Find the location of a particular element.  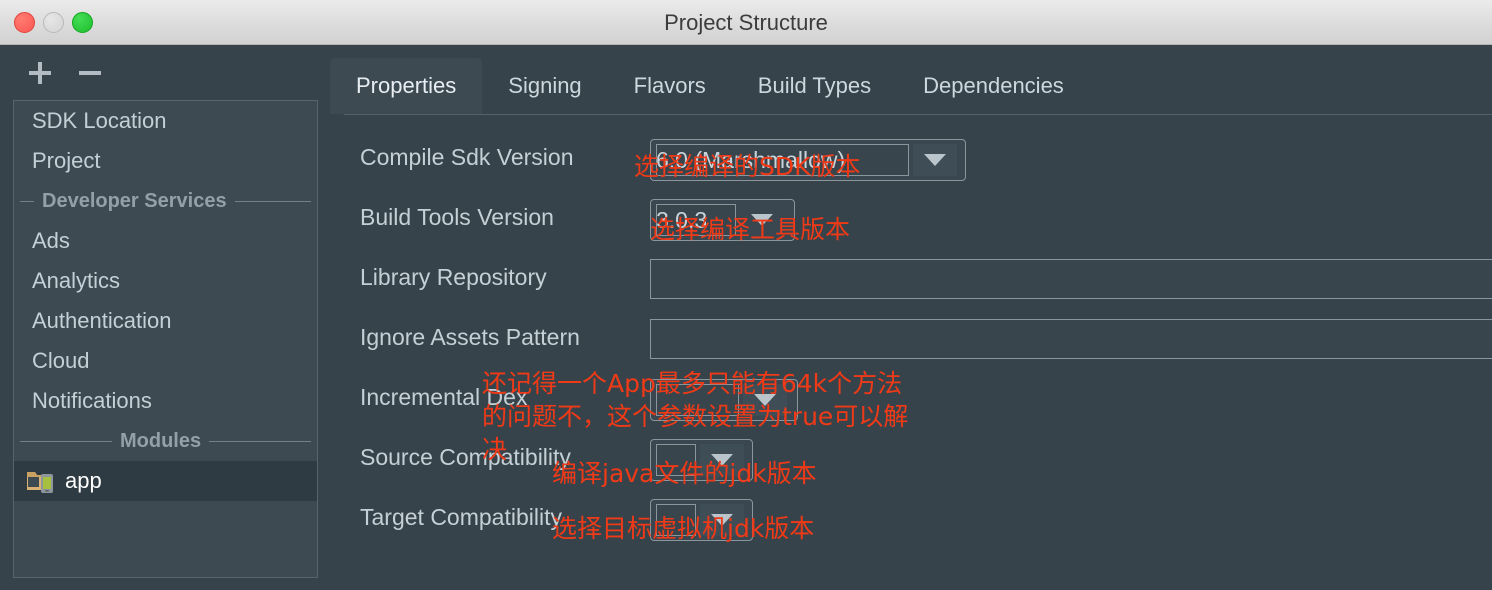

sidebar-item-cloud: Cloud is located at coordinates (165, 361).